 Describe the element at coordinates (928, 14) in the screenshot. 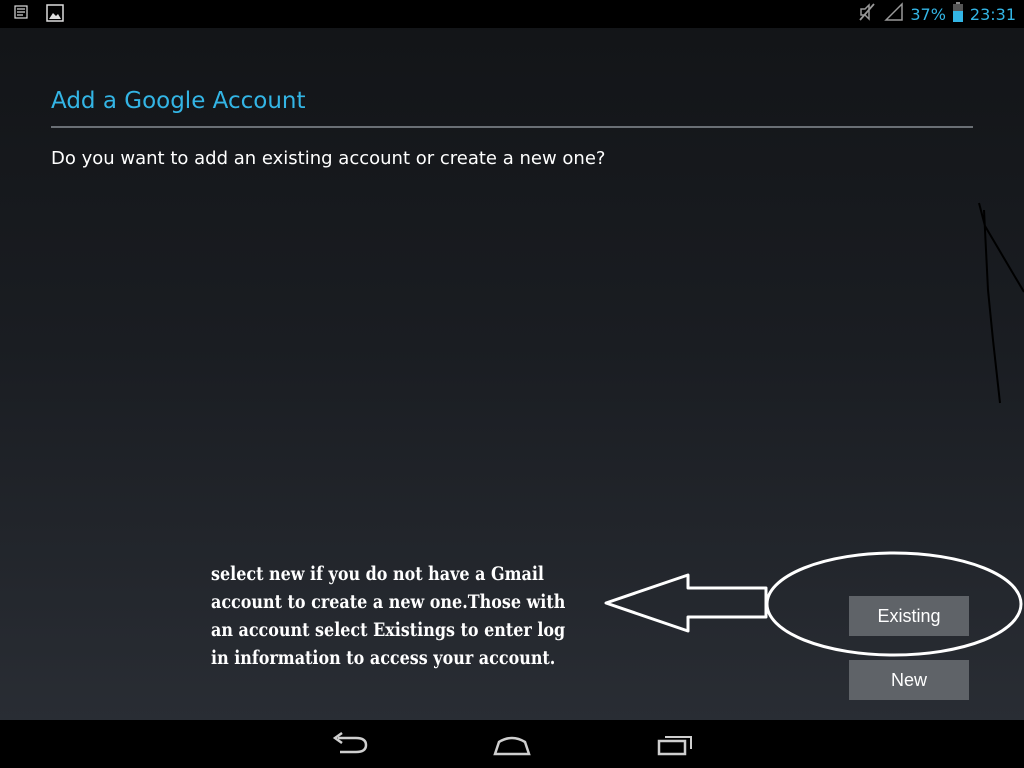

I see `battery-percent: 37%` at that location.